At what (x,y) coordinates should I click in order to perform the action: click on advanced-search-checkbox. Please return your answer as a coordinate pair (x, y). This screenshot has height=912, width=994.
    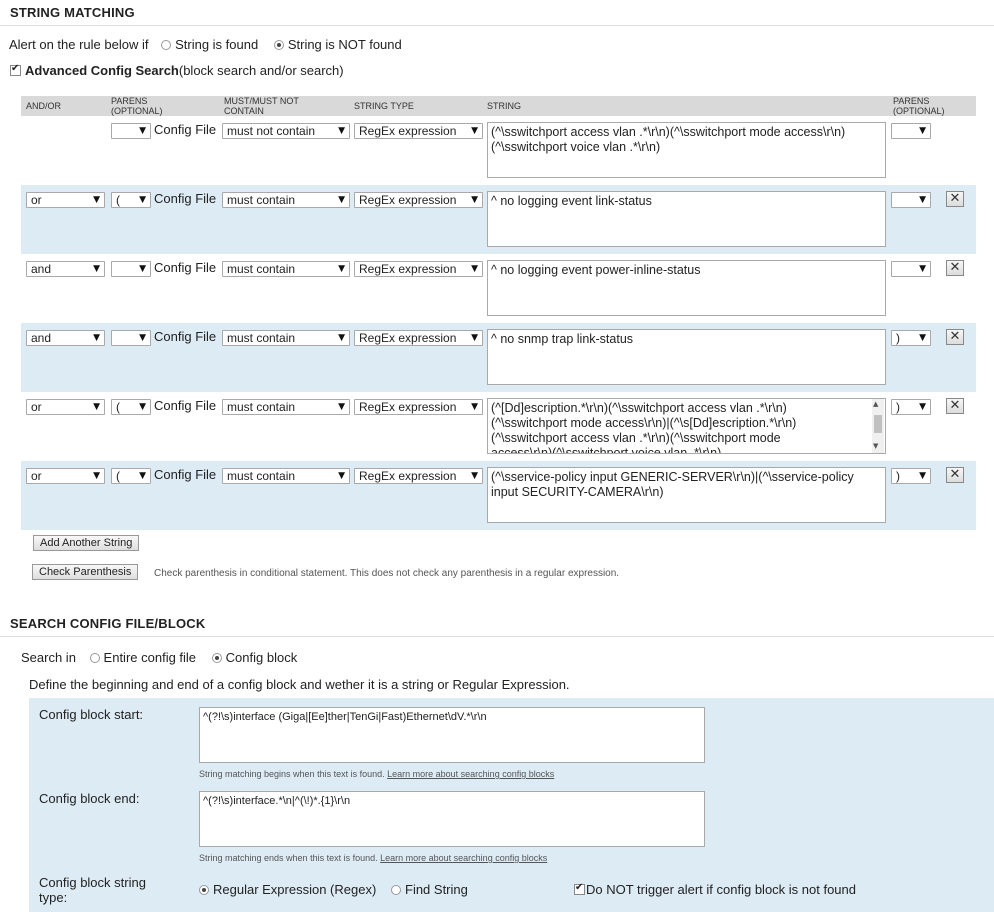
    Looking at the image, I should click on (15, 69).